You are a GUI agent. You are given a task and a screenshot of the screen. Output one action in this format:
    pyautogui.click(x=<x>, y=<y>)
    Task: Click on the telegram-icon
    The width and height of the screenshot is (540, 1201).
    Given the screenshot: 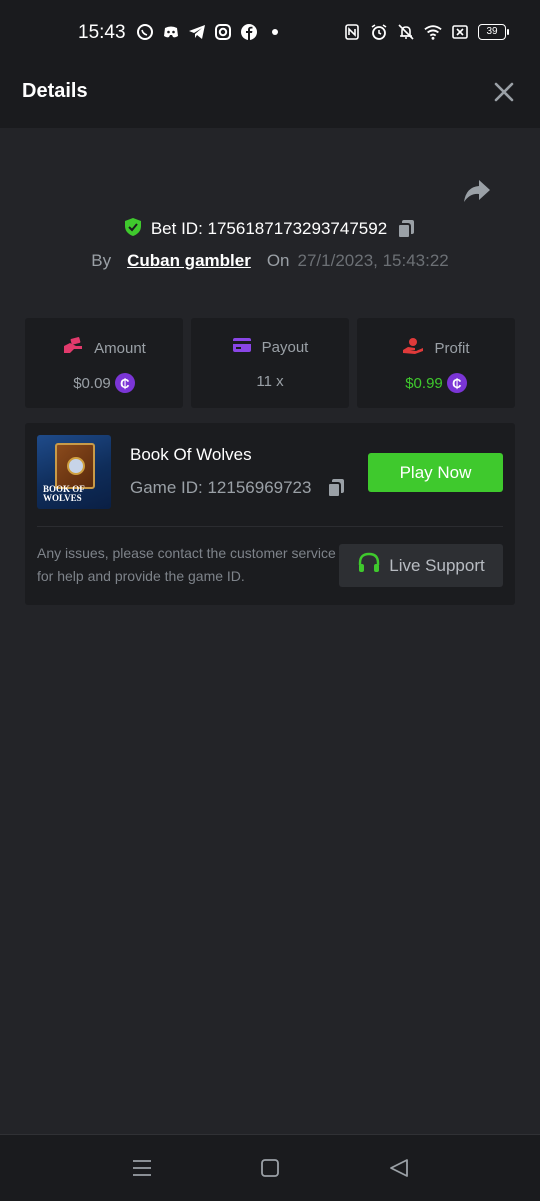 What is the action you would take?
    pyautogui.click(x=197, y=32)
    